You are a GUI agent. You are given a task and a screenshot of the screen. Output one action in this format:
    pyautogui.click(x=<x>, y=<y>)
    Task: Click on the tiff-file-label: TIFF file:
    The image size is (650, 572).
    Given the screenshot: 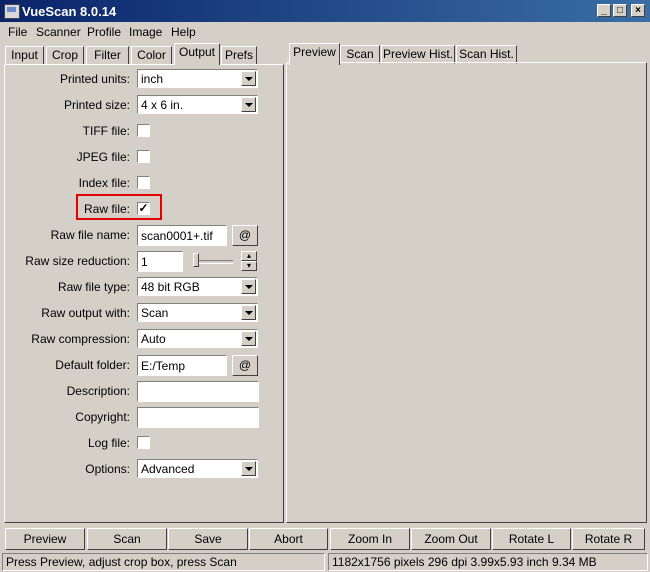 What is the action you would take?
    pyautogui.click(x=106, y=131)
    